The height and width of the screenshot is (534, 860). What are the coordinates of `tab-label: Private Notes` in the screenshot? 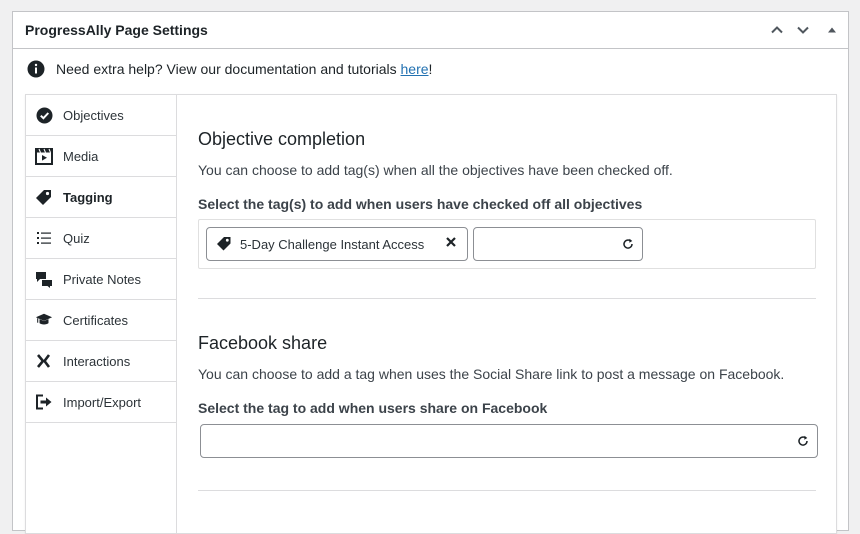 It's located at (102, 279).